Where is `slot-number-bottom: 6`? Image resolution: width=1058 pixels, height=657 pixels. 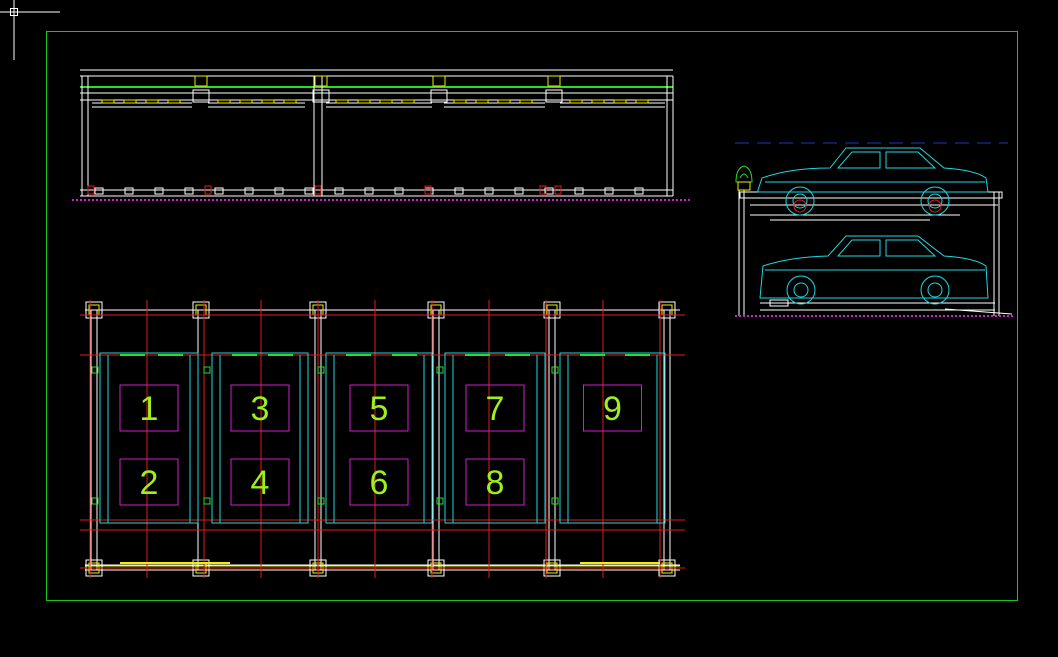 slot-number-bottom: 6 is located at coordinates (379, 483).